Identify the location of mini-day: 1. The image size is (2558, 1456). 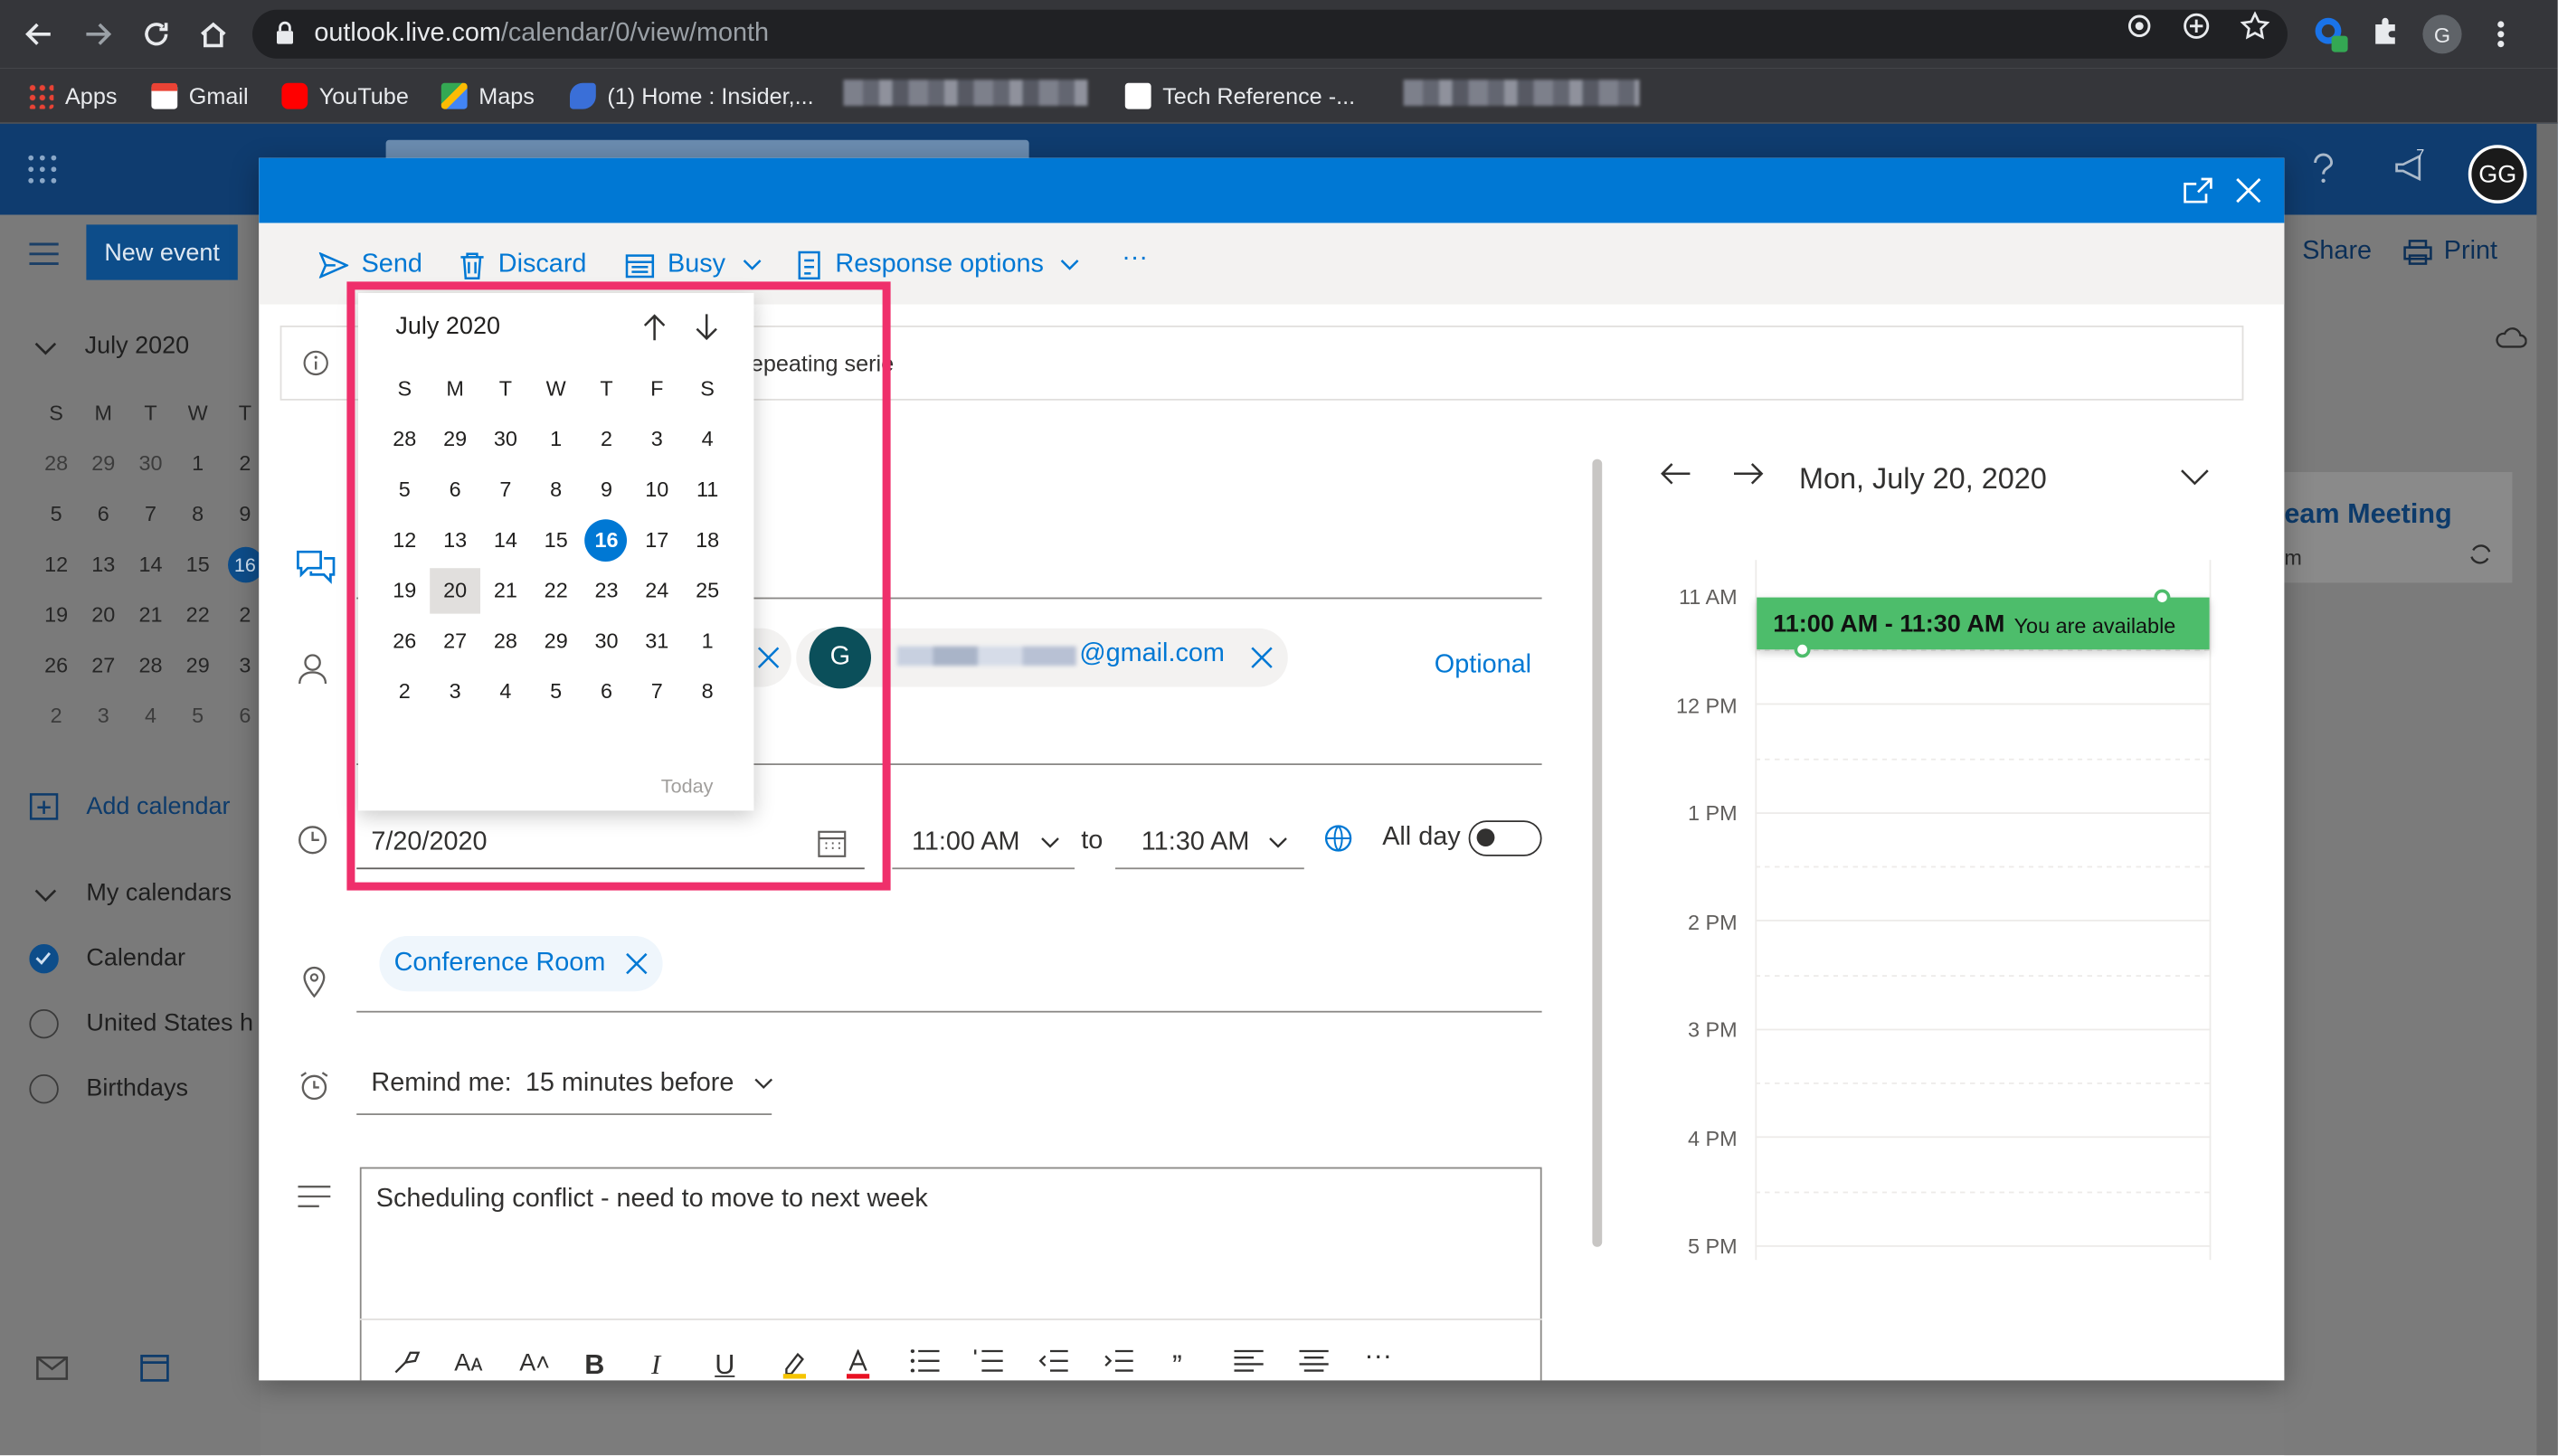
(198, 463).